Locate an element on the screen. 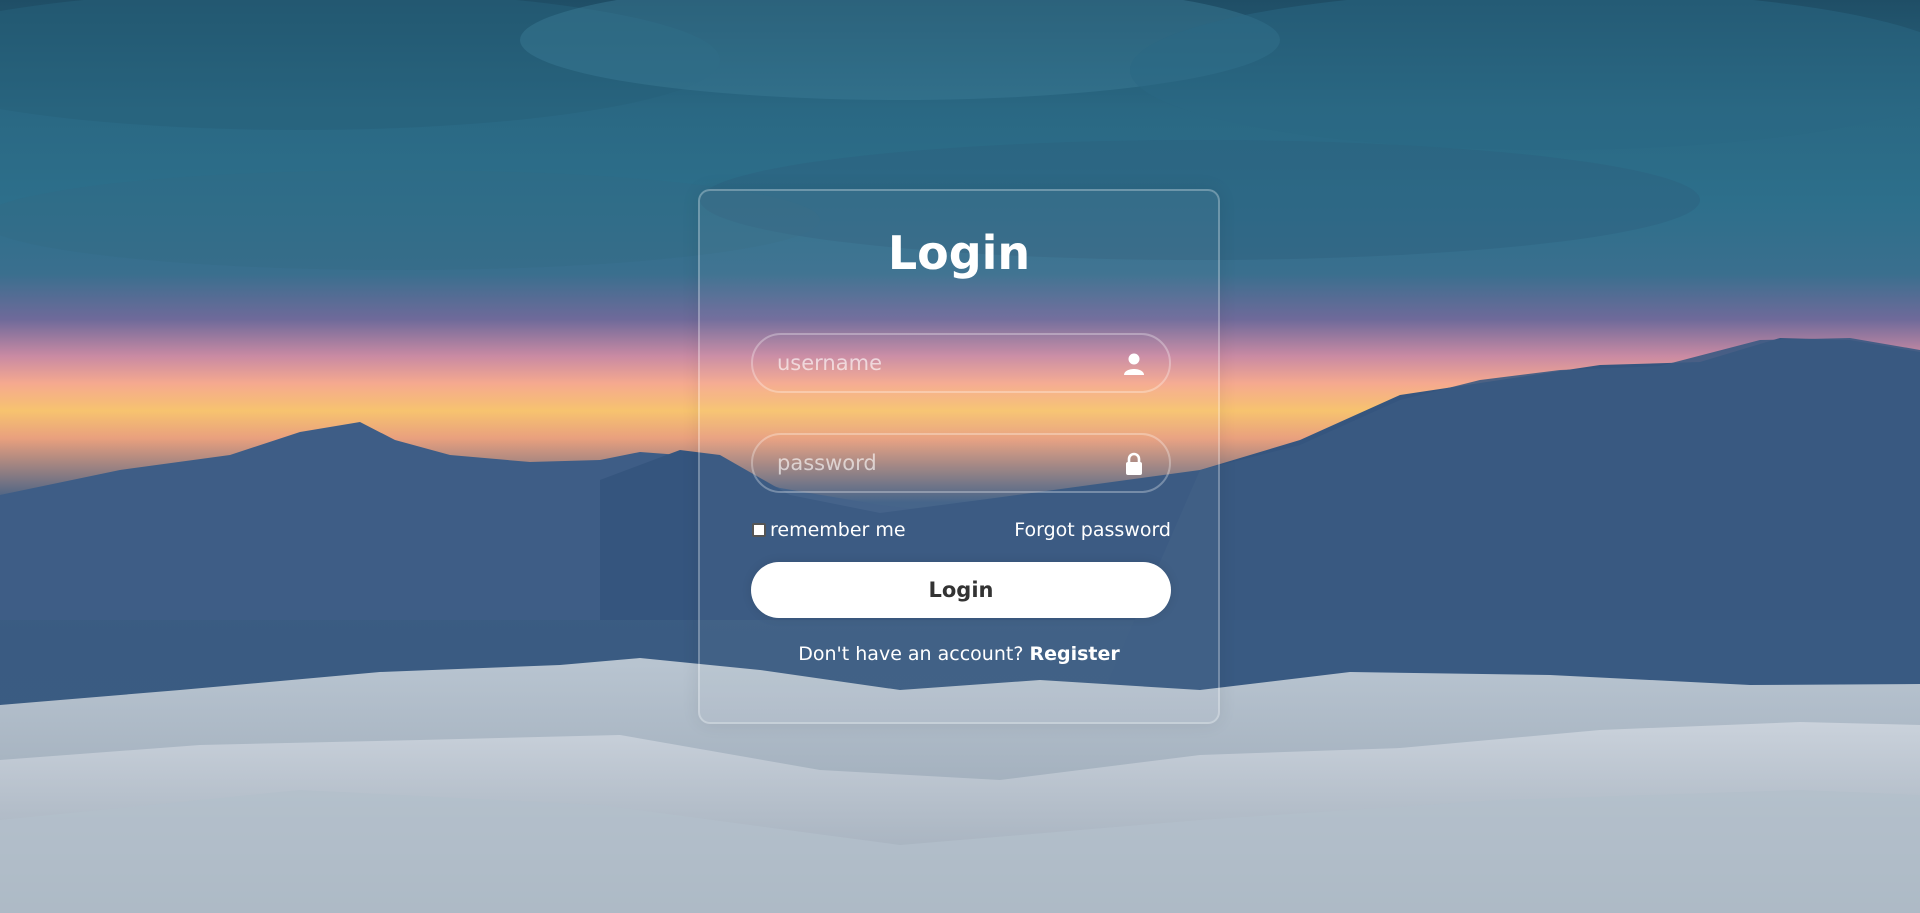  username-field is located at coordinates (961, 363).